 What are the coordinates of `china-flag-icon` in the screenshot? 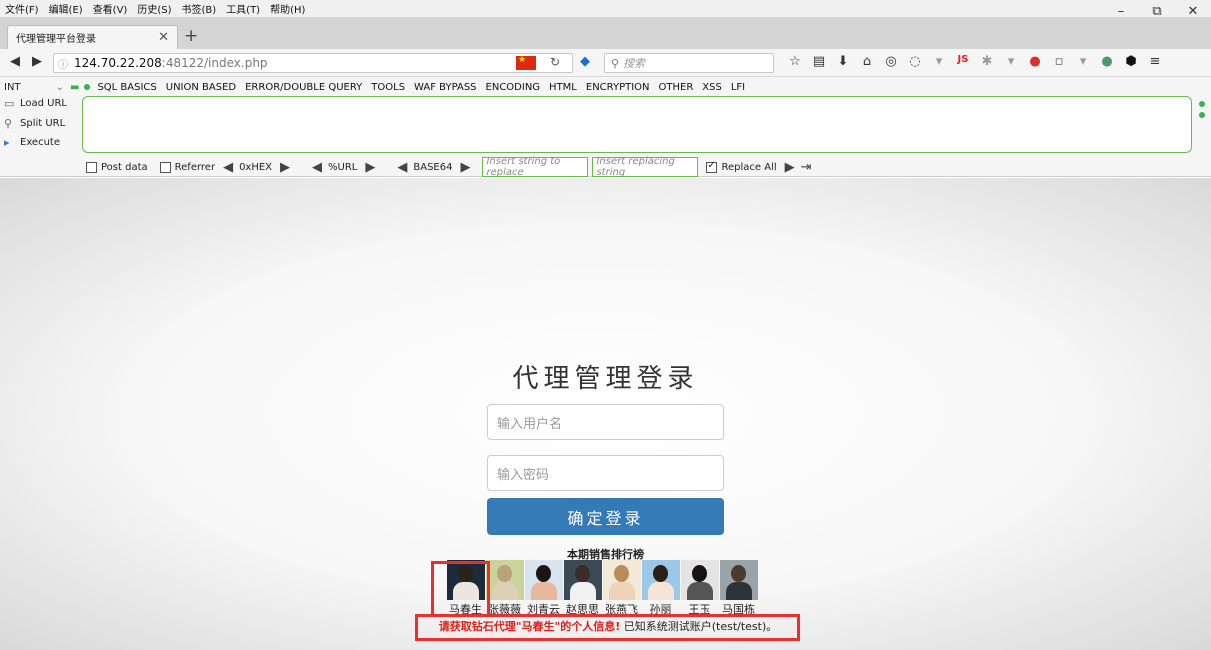 It's located at (526, 62).